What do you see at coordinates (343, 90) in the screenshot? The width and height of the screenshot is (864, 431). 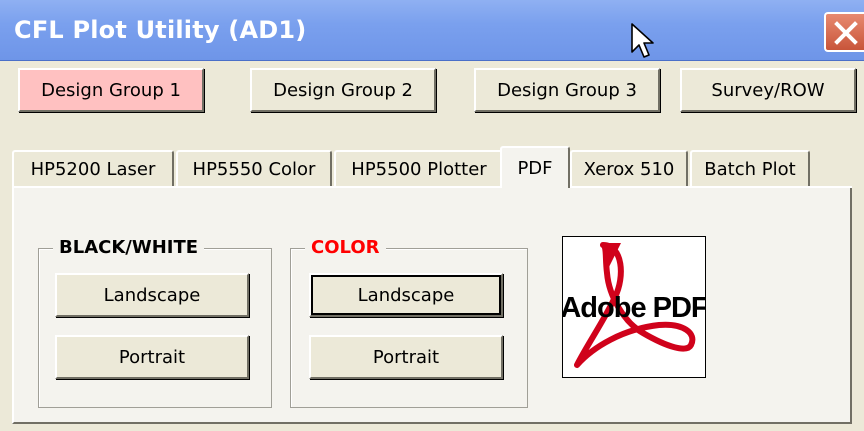 I see `design-group-2-button: Design Group 2` at bounding box center [343, 90].